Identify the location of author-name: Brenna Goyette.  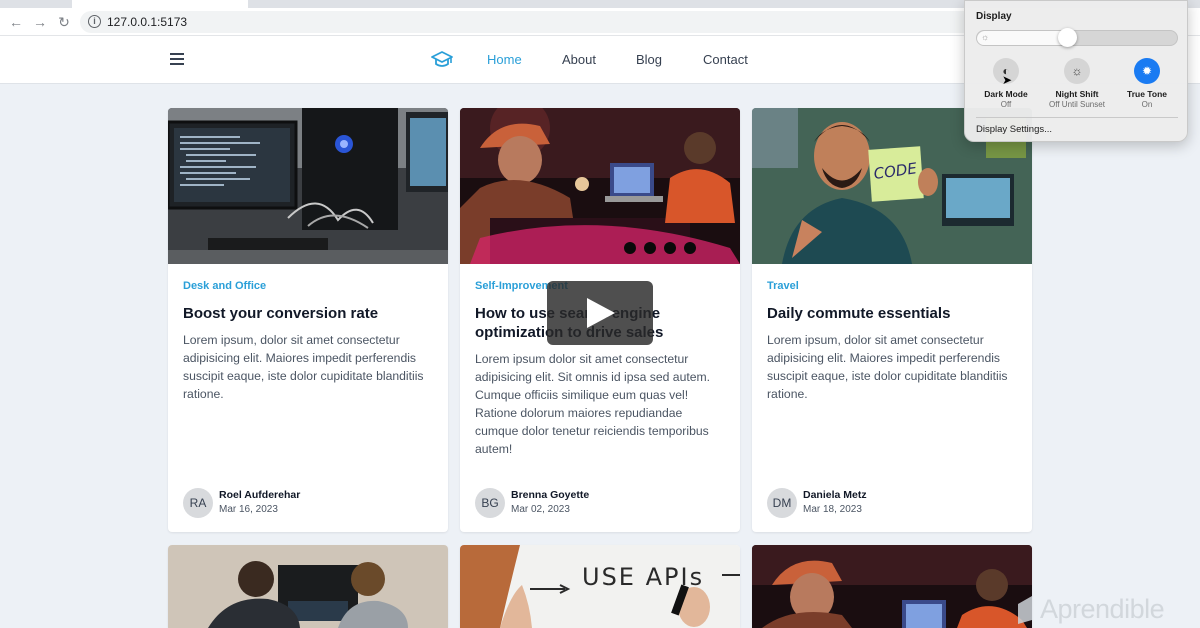
(550, 495).